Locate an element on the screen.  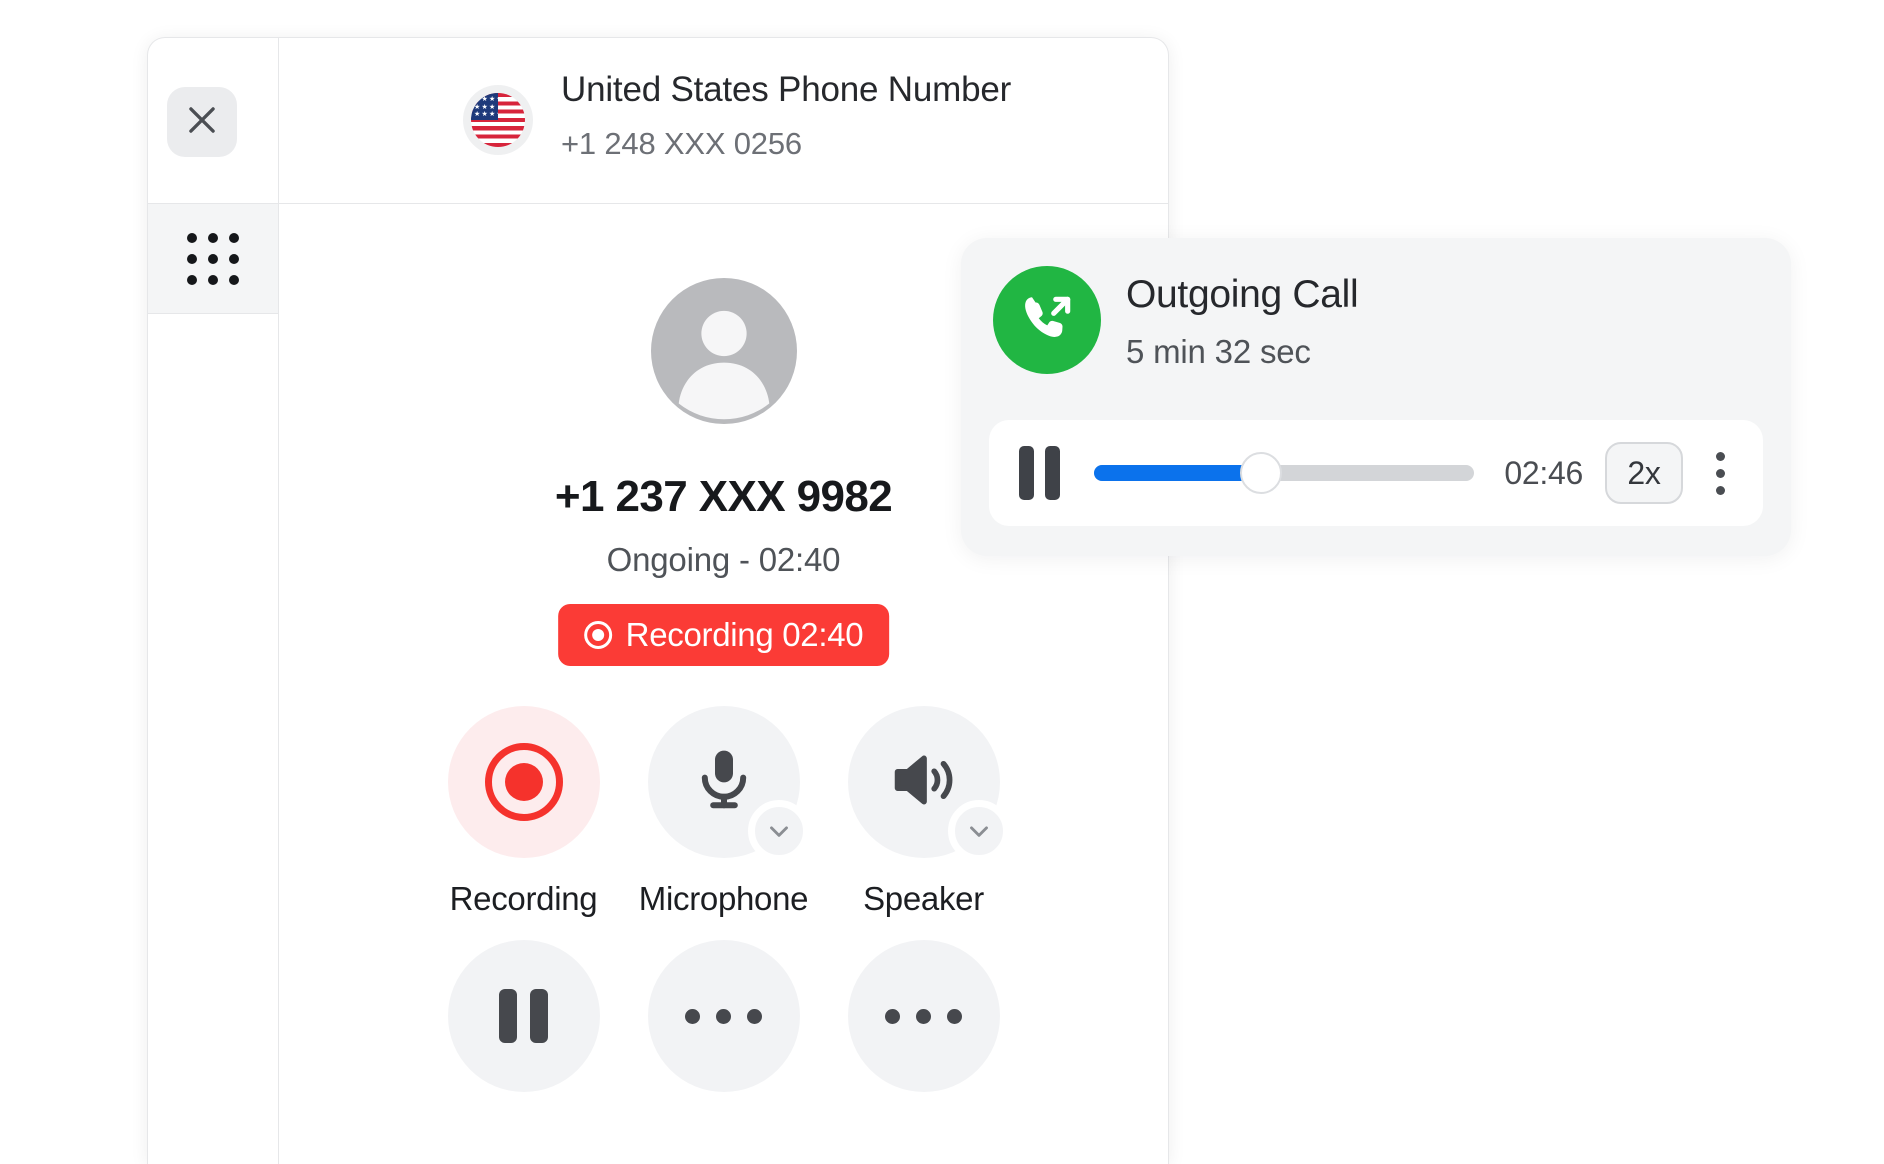
pause-icon is located at coordinates (523, 1016).